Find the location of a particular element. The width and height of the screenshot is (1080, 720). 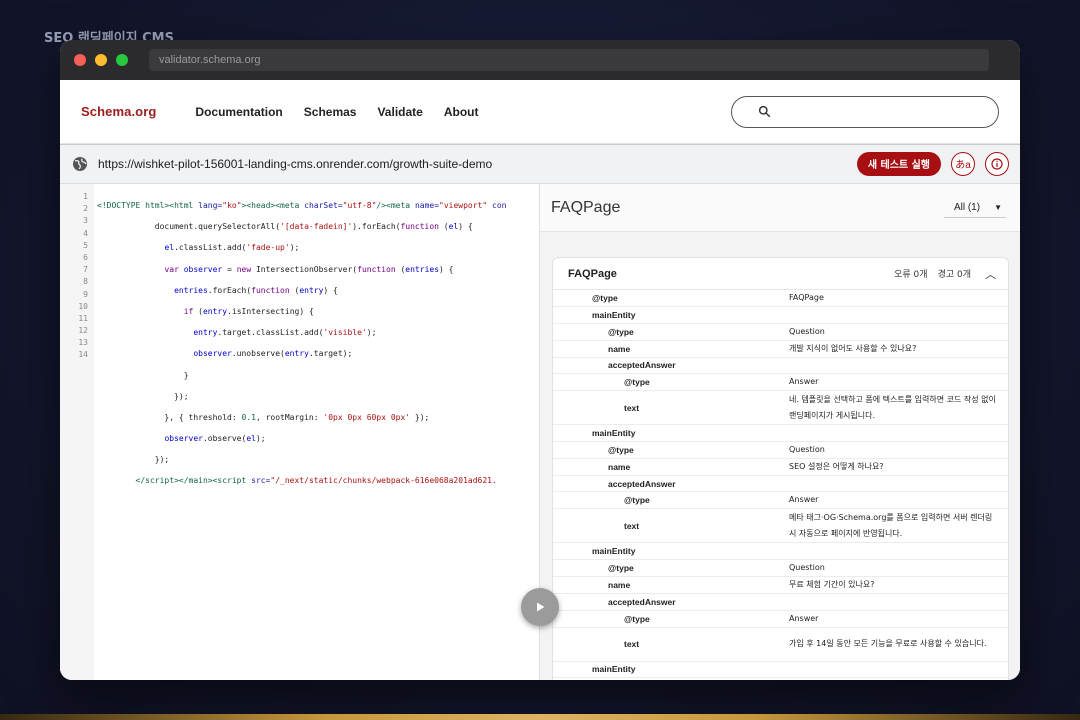

minimize-window-button is located at coordinates (101, 60).